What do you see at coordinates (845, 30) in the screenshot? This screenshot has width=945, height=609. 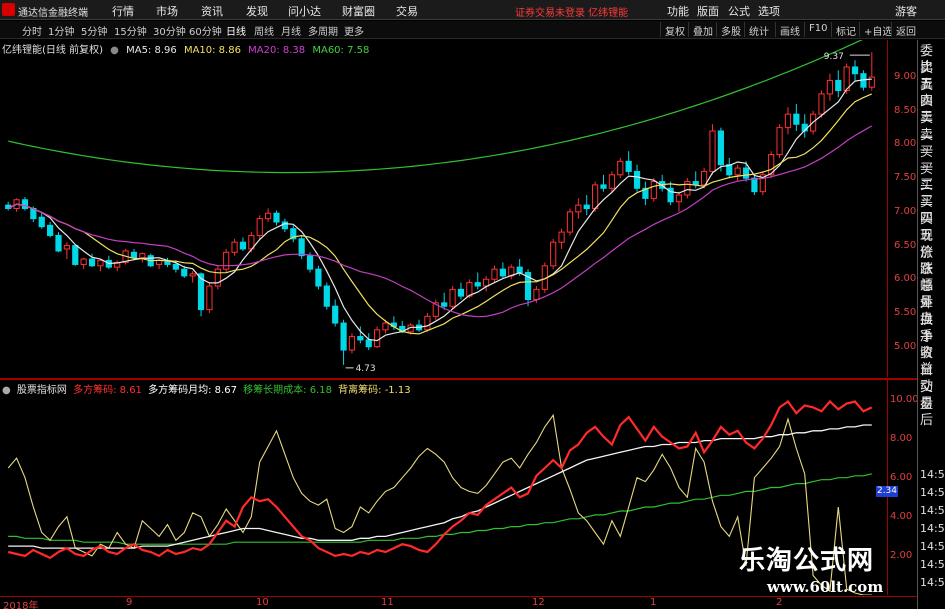 I see `mark-button: 标记` at bounding box center [845, 30].